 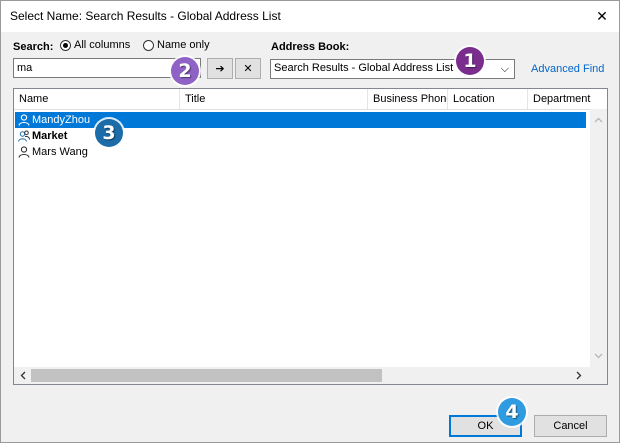 I want to click on ok-button-label: OK, so click(x=485, y=426).